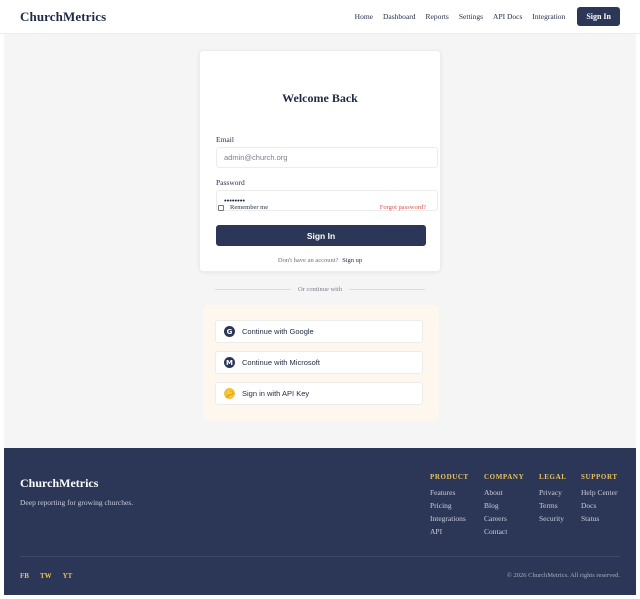 The image size is (640, 599). I want to click on footer-link-careers: Careers, so click(504, 518).